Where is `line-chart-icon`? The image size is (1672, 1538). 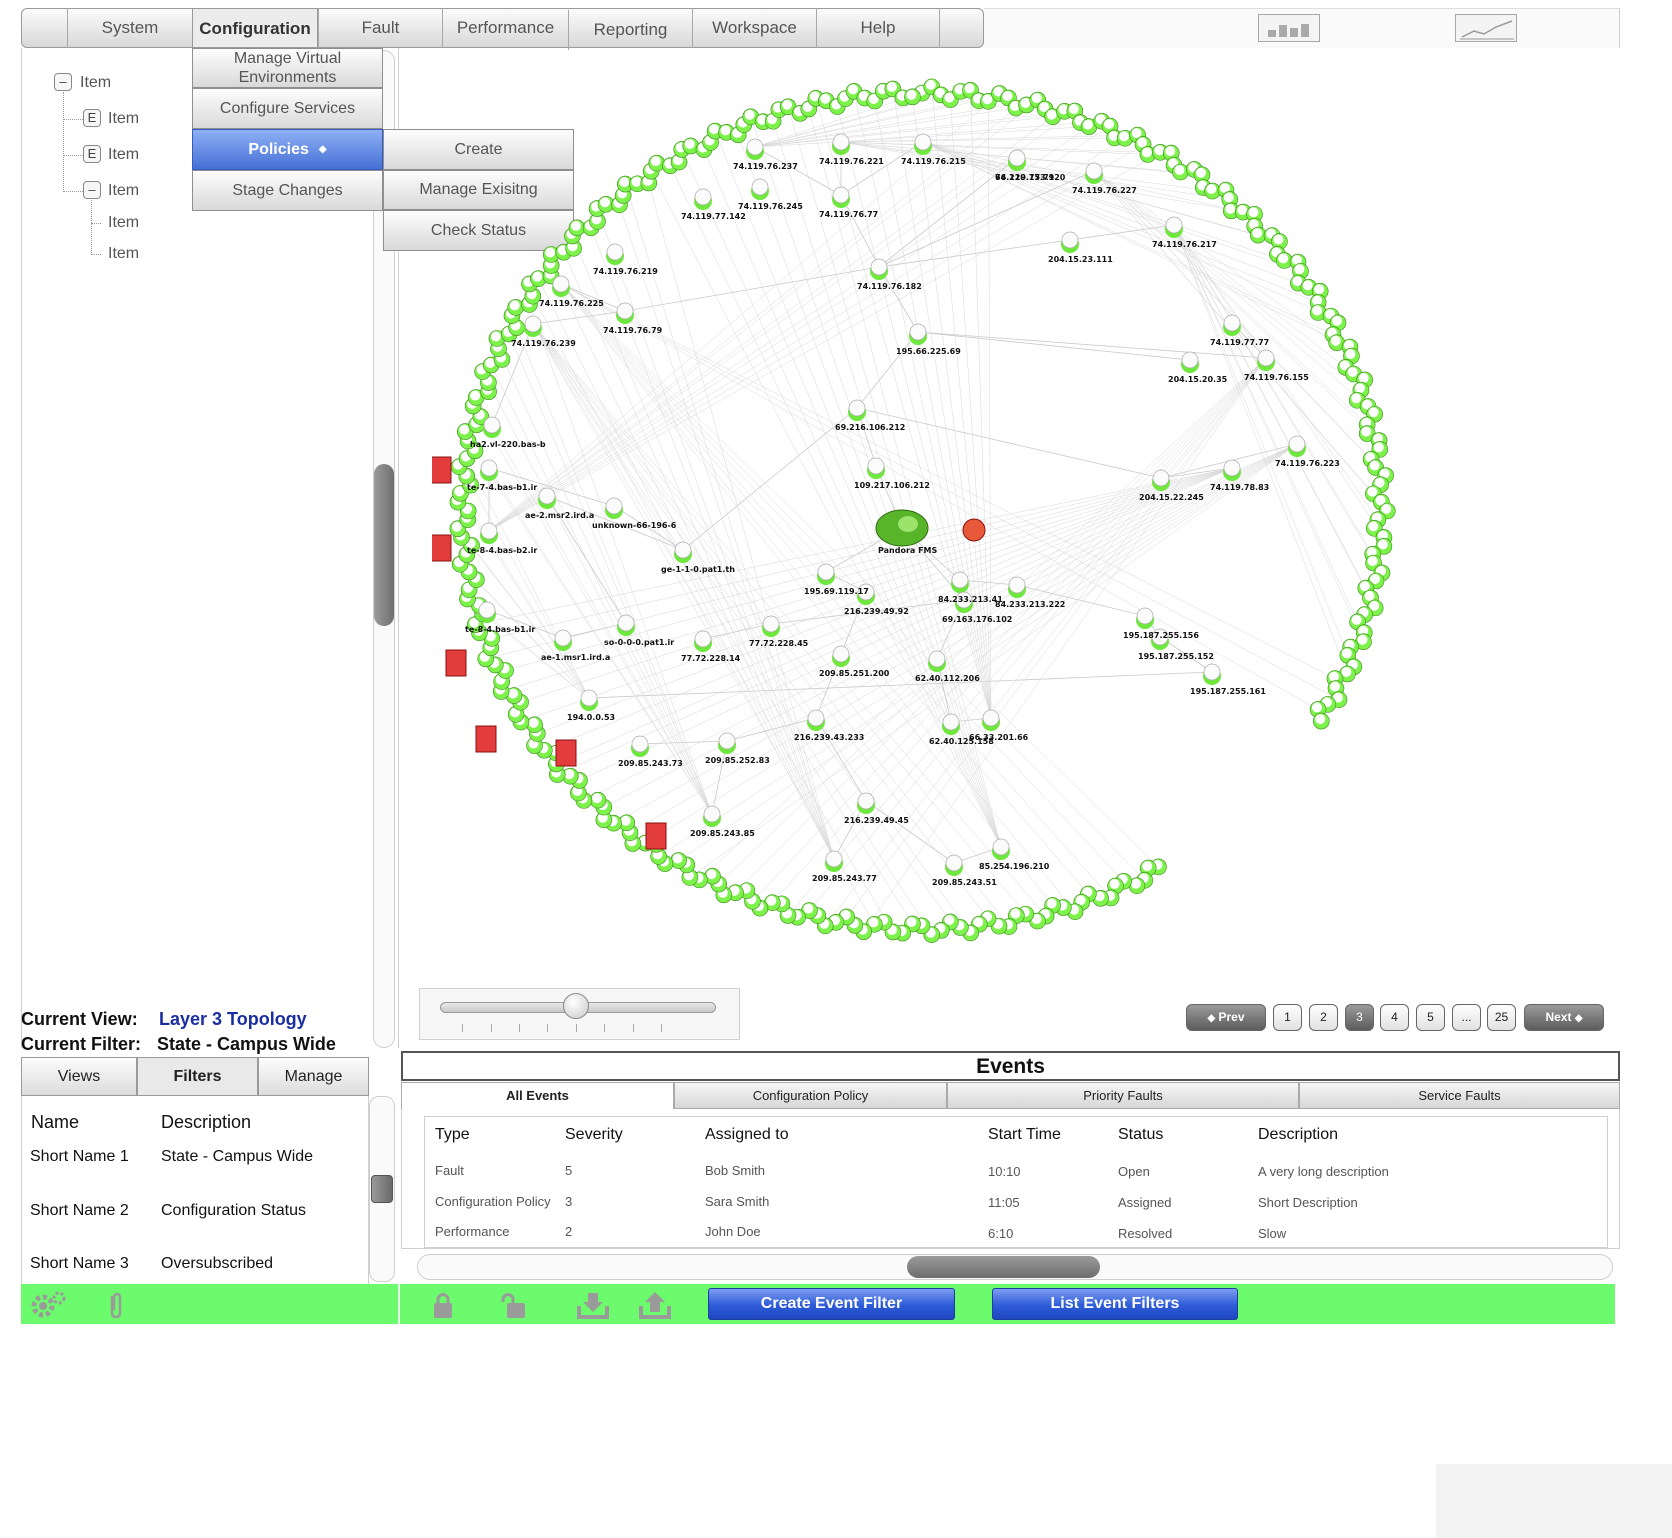 line-chart-icon is located at coordinates (1486, 28).